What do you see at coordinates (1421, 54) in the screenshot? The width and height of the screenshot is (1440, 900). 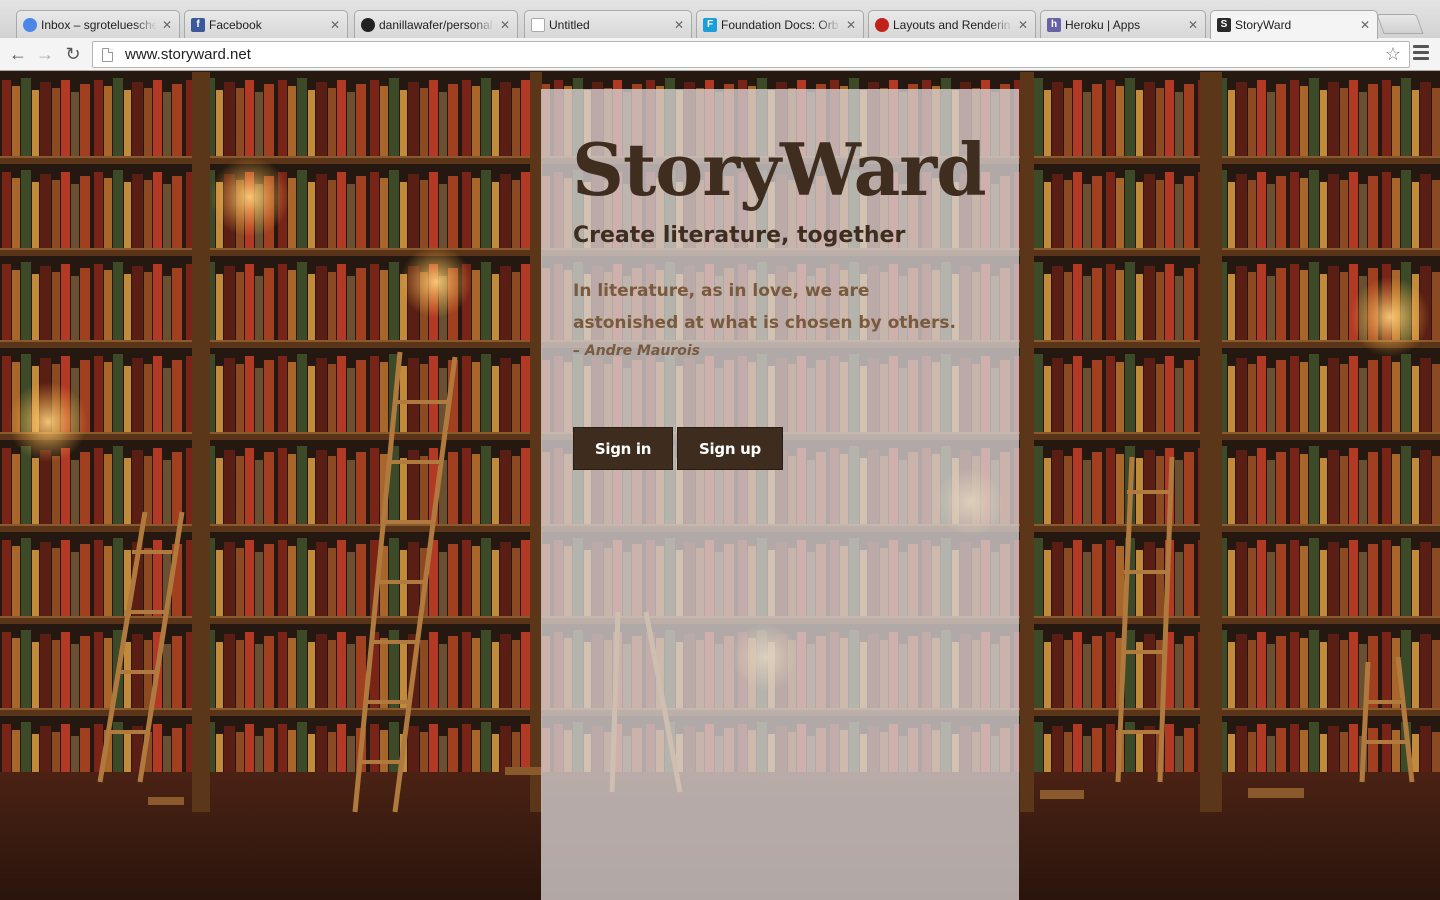 I see `menu-icon` at bounding box center [1421, 54].